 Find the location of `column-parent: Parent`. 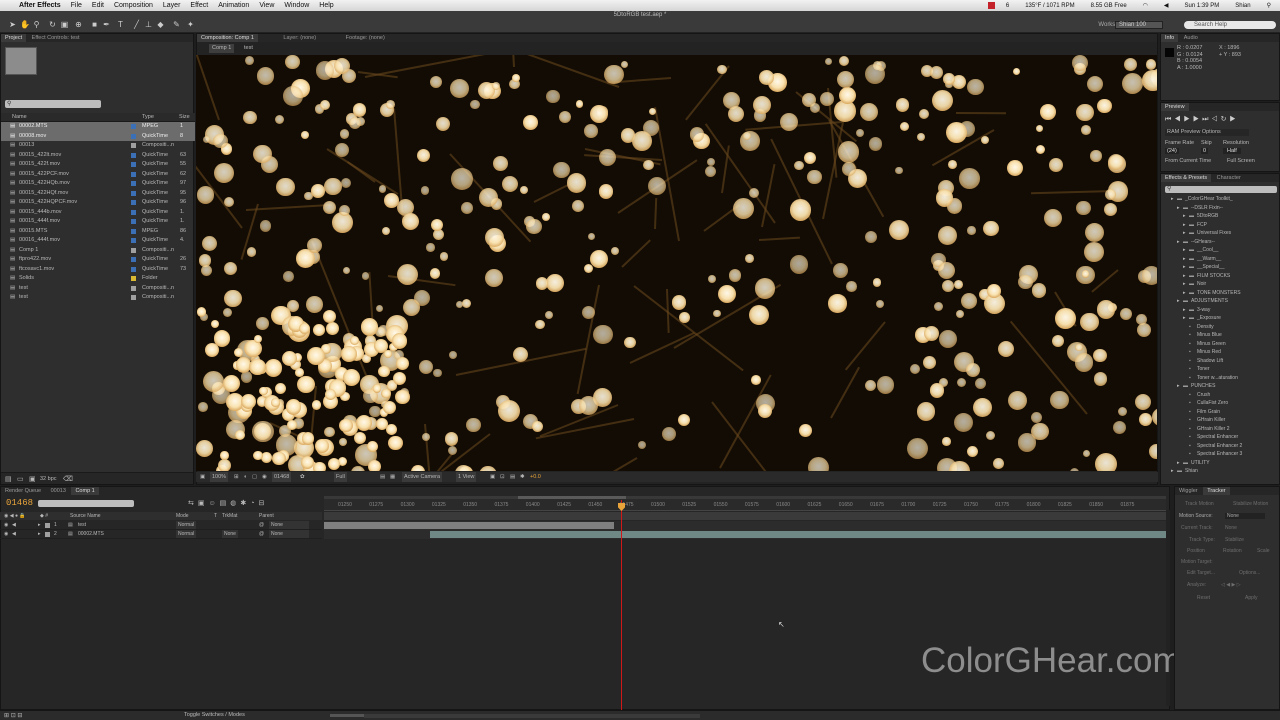

column-parent: Parent is located at coordinates (266, 516).